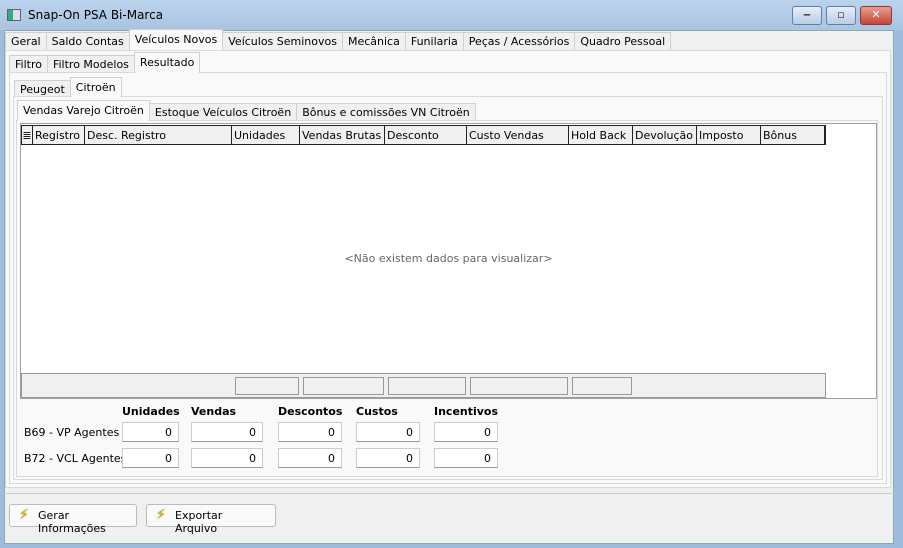 The width and height of the screenshot is (903, 548). Describe the element at coordinates (386, 112) in the screenshot. I see `tab-bonus-comissoes: Bônus e comissões VN Citroën` at that location.